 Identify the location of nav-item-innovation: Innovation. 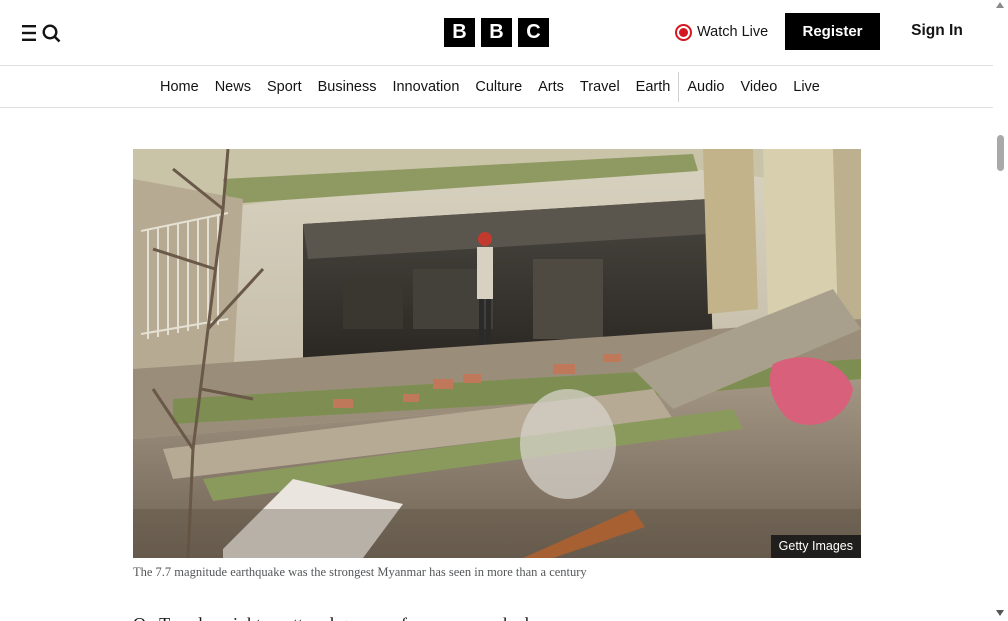
(425, 87).